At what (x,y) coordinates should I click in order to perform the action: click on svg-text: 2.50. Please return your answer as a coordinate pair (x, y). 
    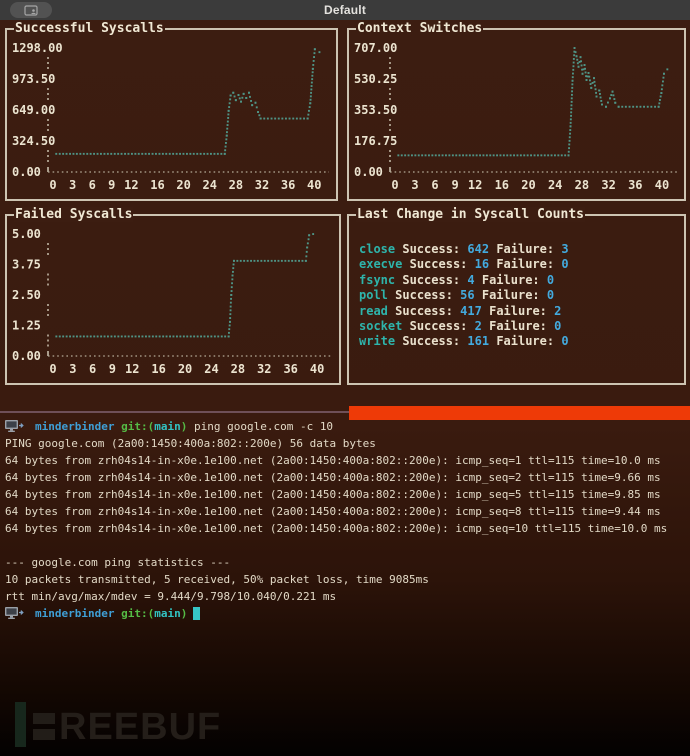
    Looking at the image, I should click on (26, 295).